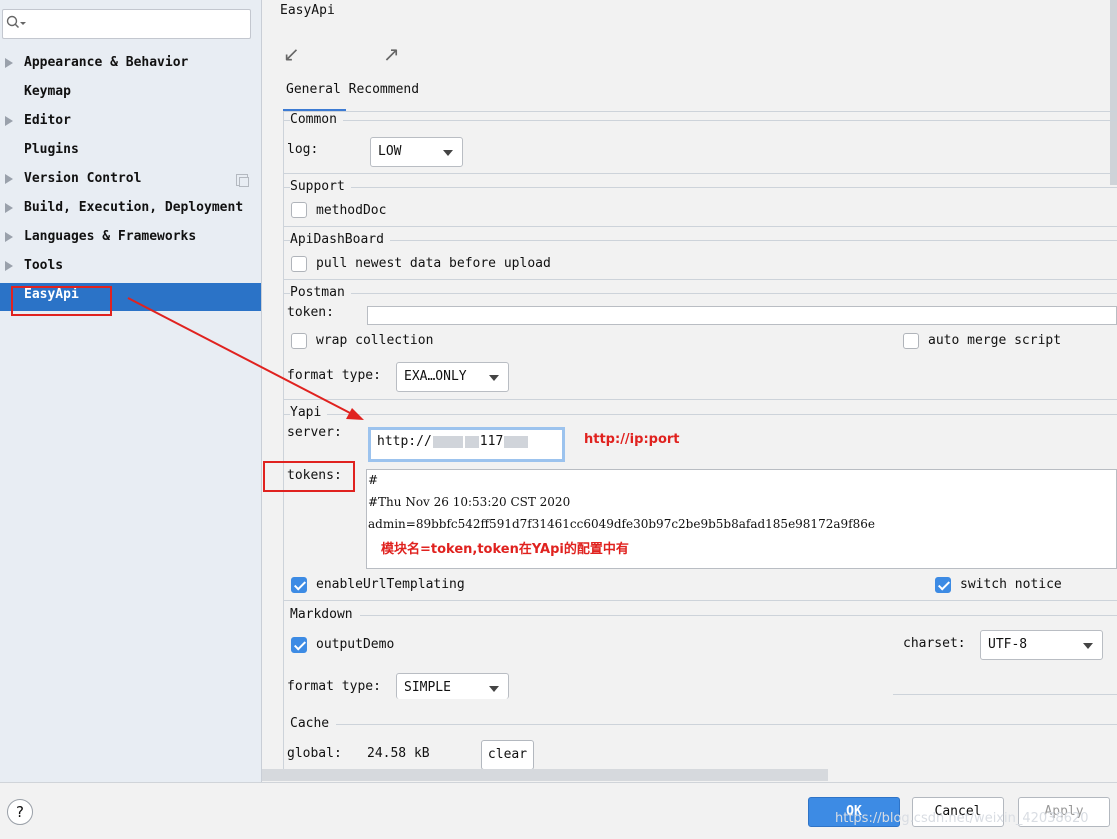  What do you see at coordinates (962, 818) in the screenshot?
I see `watermark-text: https://blog.csdn.net/weixin_42038620` at bounding box center [962, 818].